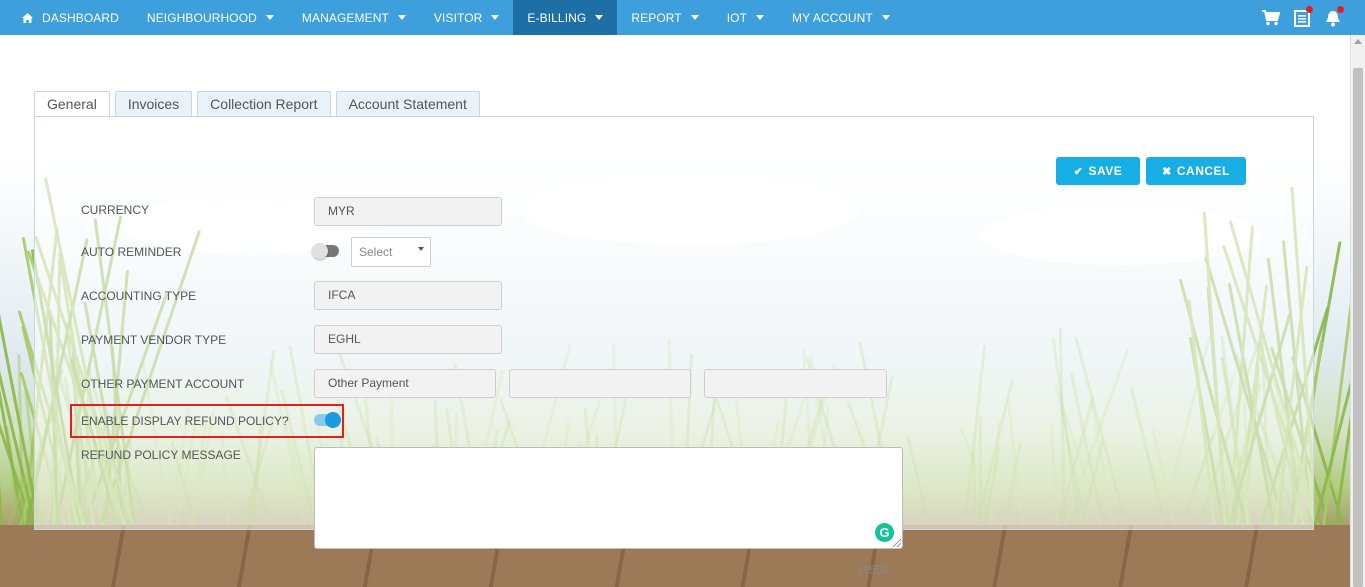  What do you see at coordinates (408, 339) in the screenshot?
I see `payment-vendor-type-field: EGHL` at bounding box center [408, 339].